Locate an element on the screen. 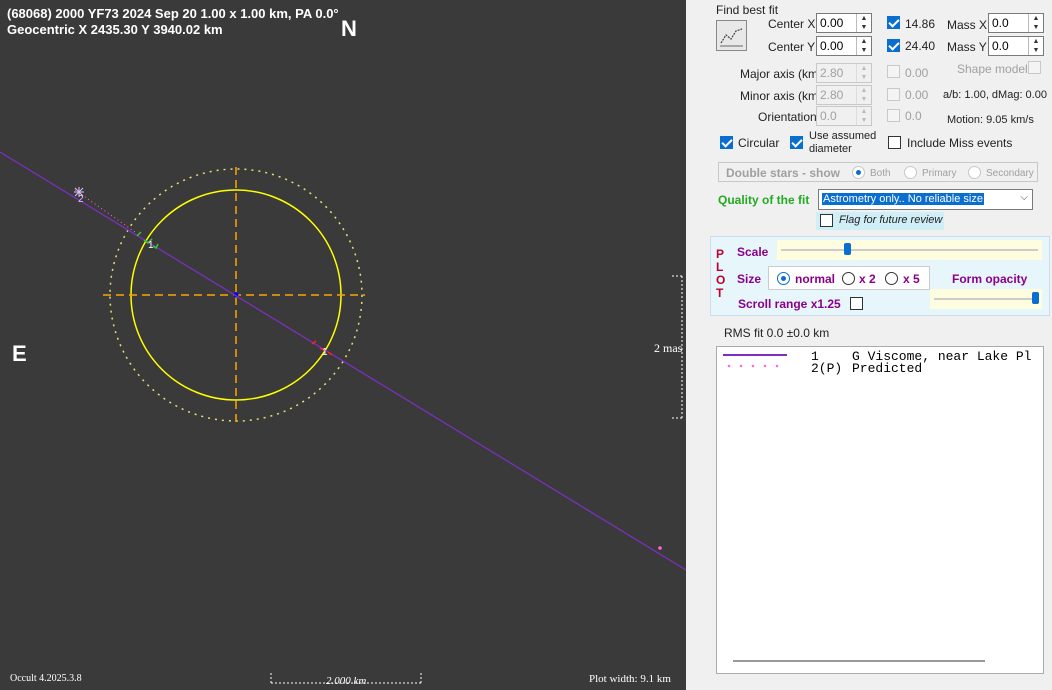 The width and height of the screenshot is (1052, 690). orientation-label: Orientation is located at coordinates (787, 117).